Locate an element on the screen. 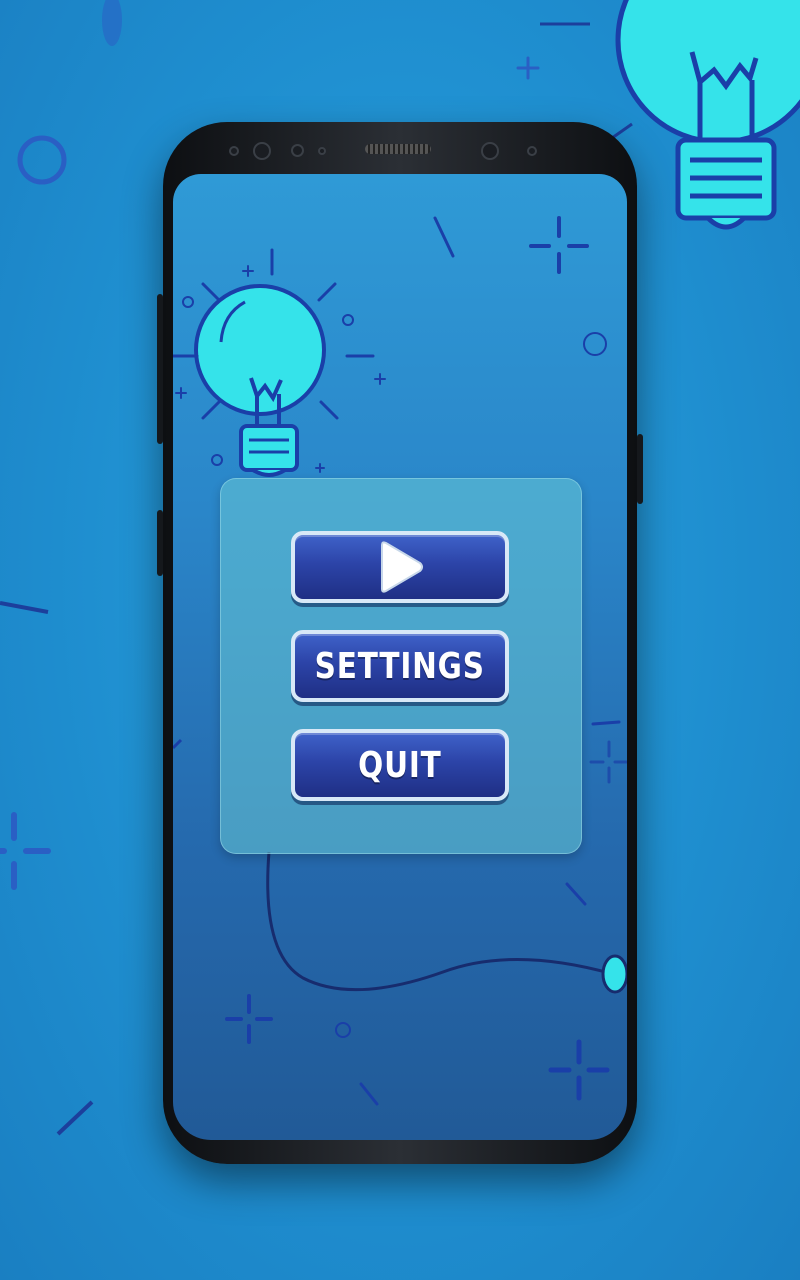 The image size is (800, 1280). deco-sparkle is located at coordinates (25, 851).